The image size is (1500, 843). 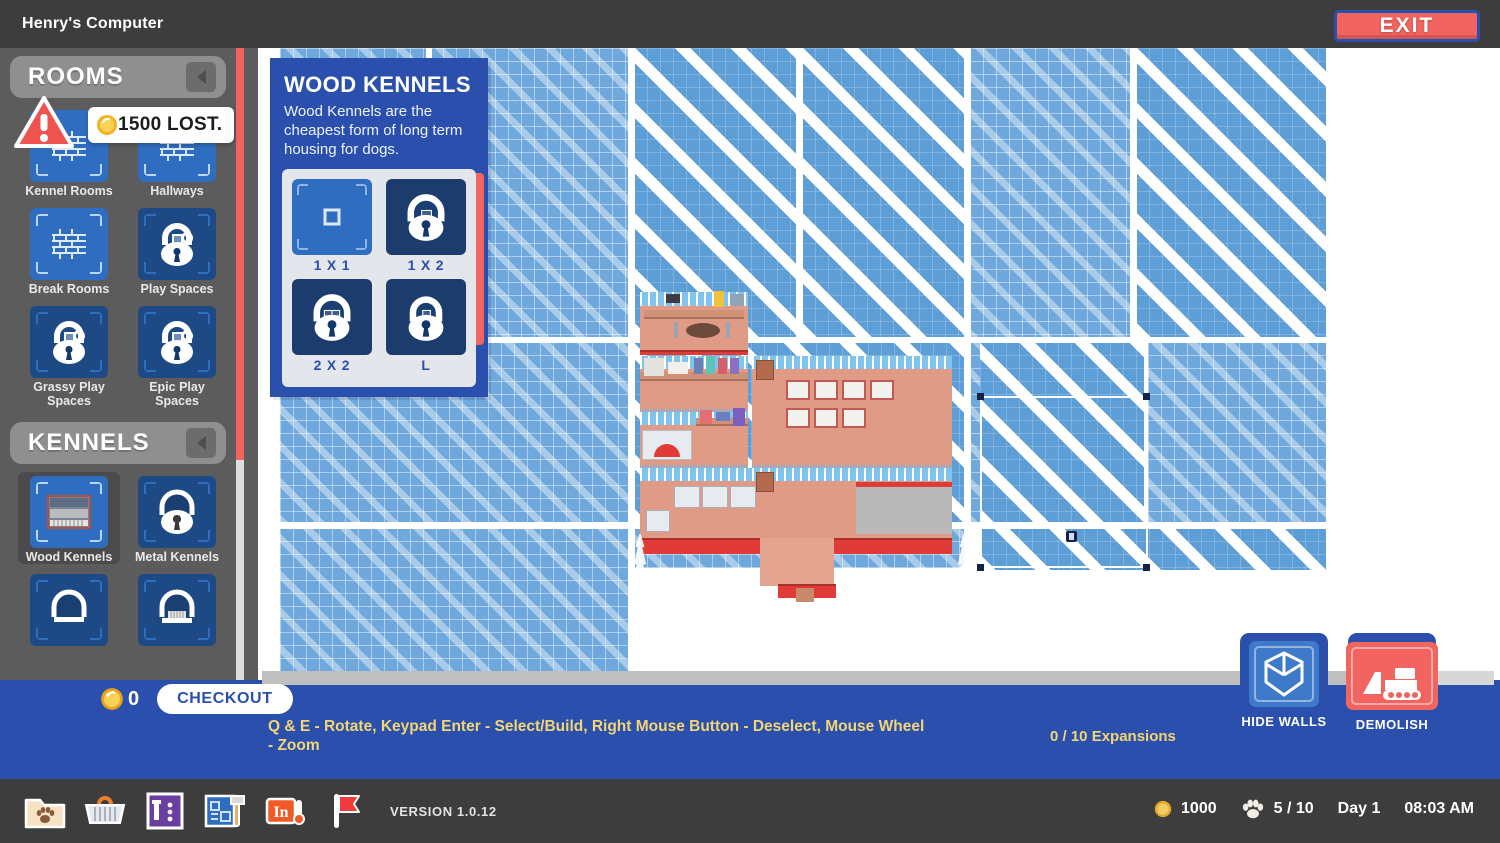 I want to click on sidebar-item-label: Epic Play Spaces, so click(x=177, y=394).